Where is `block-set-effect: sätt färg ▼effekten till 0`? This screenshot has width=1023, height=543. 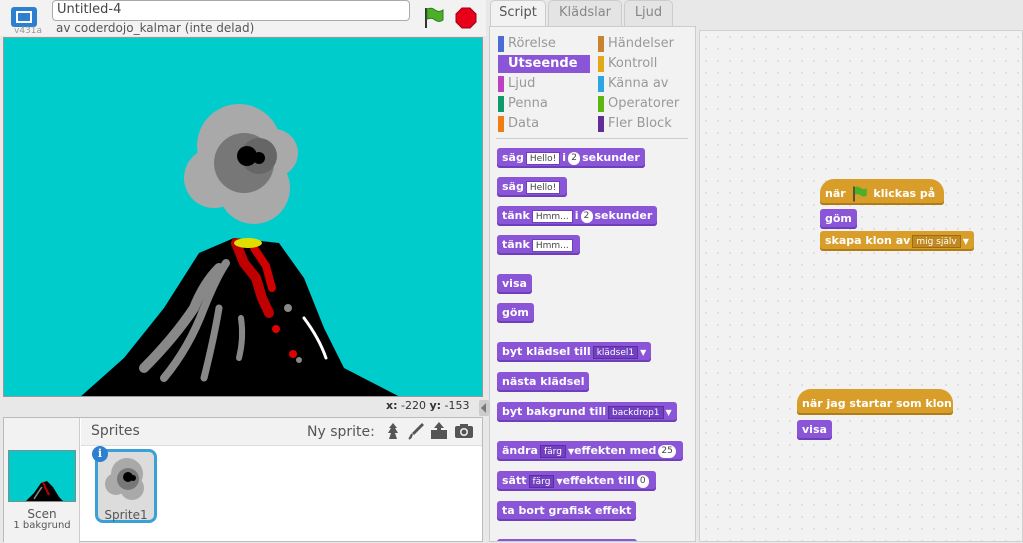 block-set-effect: sätt färg ▼effekten till 0 is located at coordinates (576, 481).